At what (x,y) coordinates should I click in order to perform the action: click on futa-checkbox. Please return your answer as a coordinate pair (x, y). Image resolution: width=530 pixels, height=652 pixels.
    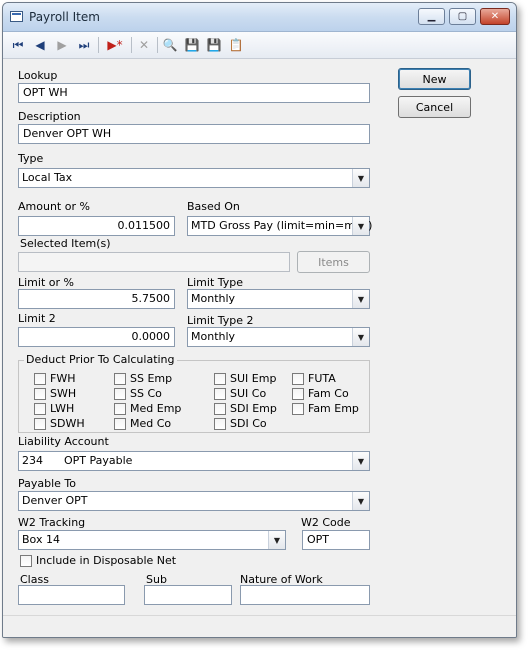
    Looking at the image, I should click on (298, 379).